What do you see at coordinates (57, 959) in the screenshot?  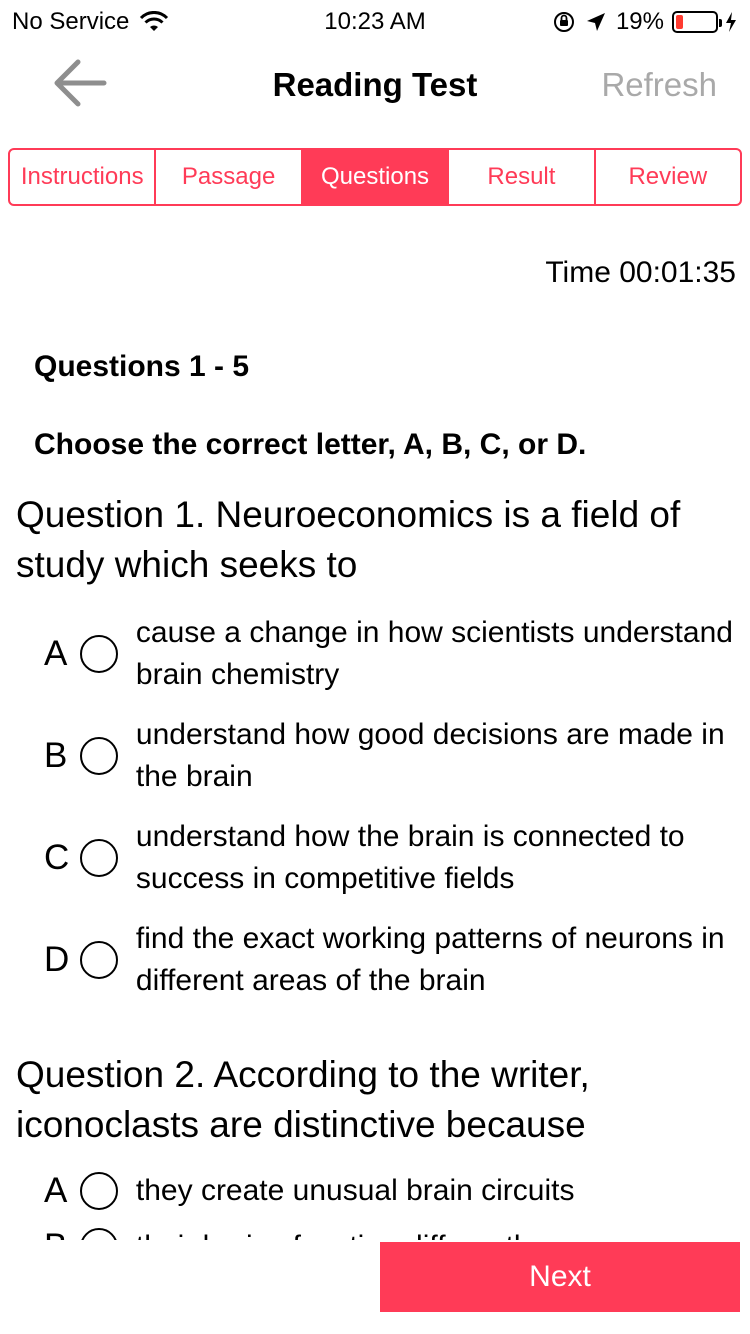 I see `option-letter: D` at bounding box center [57, 959].